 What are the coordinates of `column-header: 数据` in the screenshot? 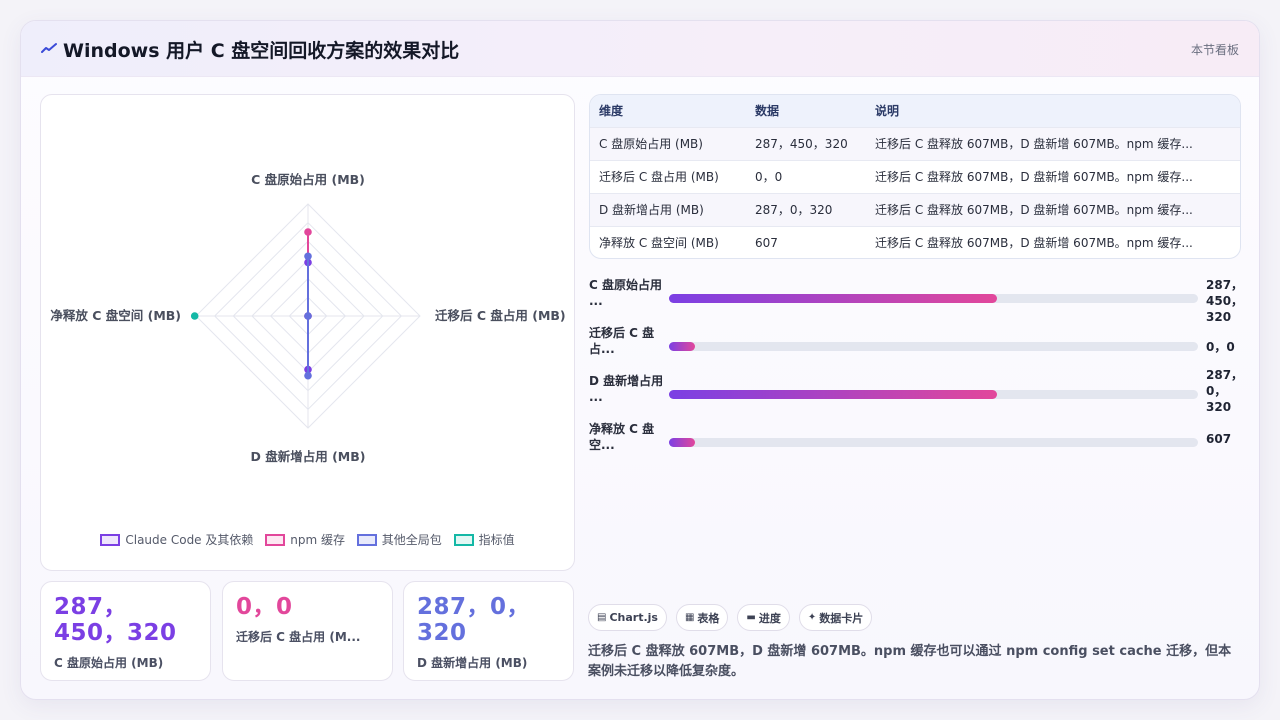 It's located at (806, 111).